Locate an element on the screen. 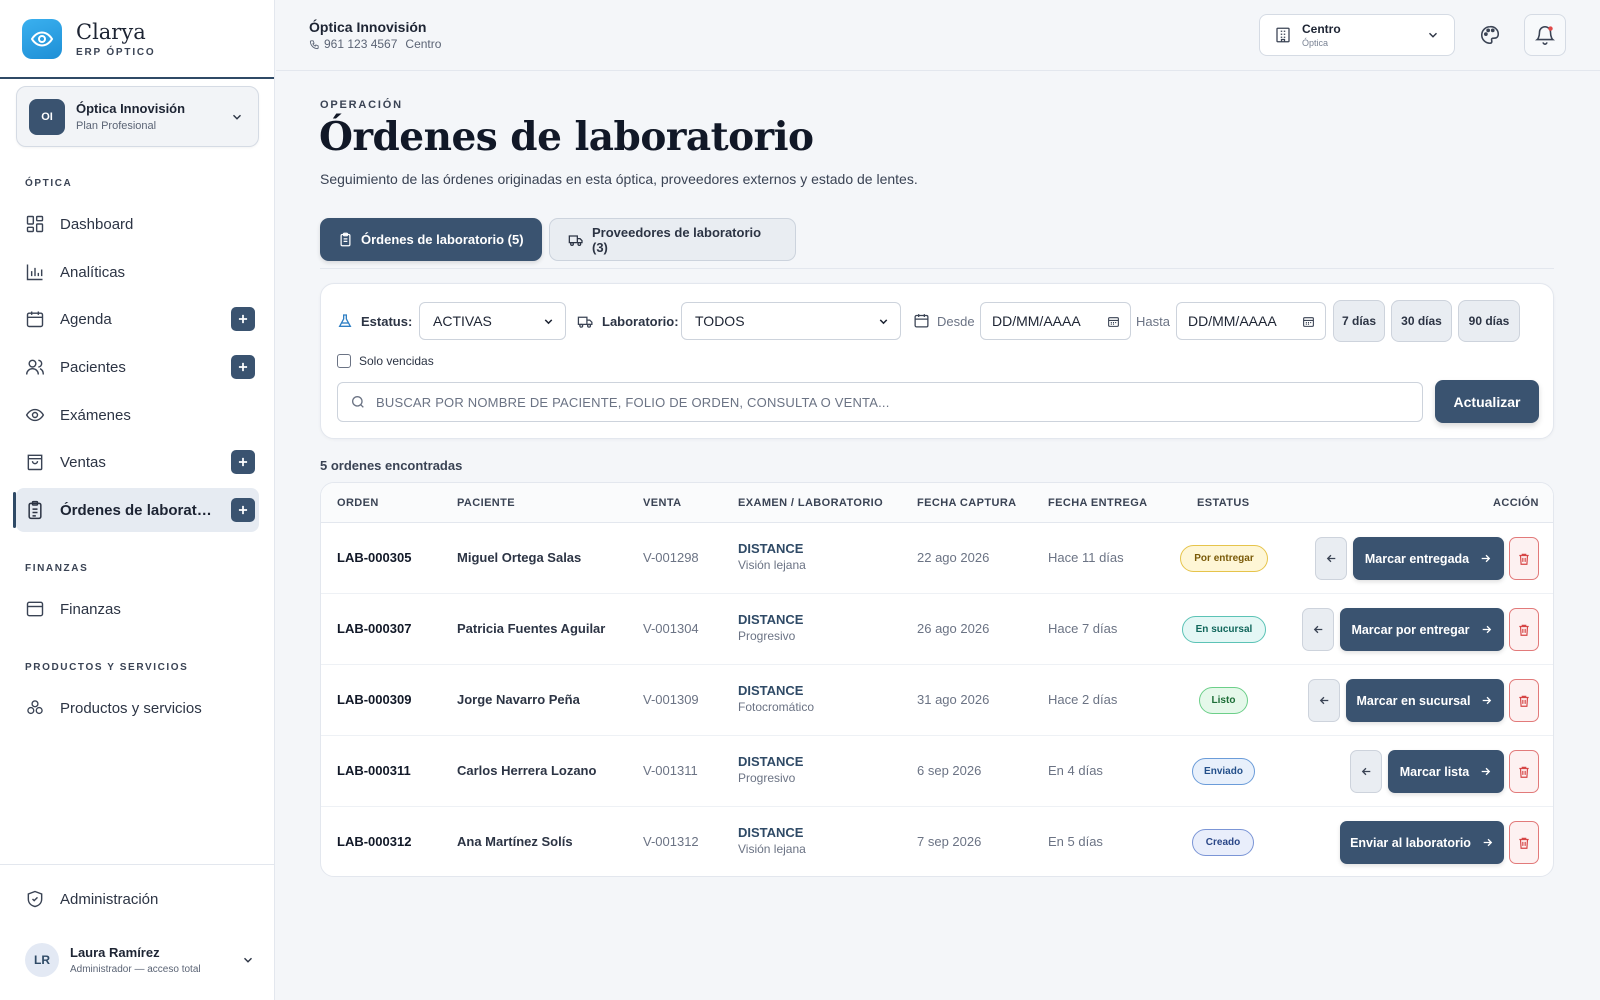  capture-date: 6 sep 2026 is located at coordinates (949, 770).